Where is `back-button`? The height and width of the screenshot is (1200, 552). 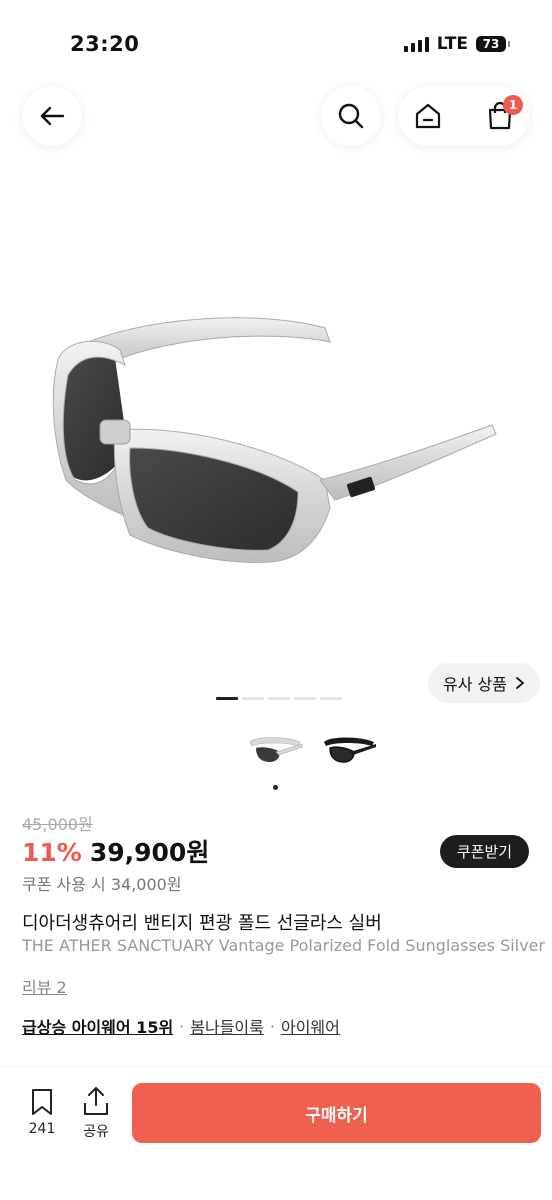 back-button is located at coordinates (52, 116).